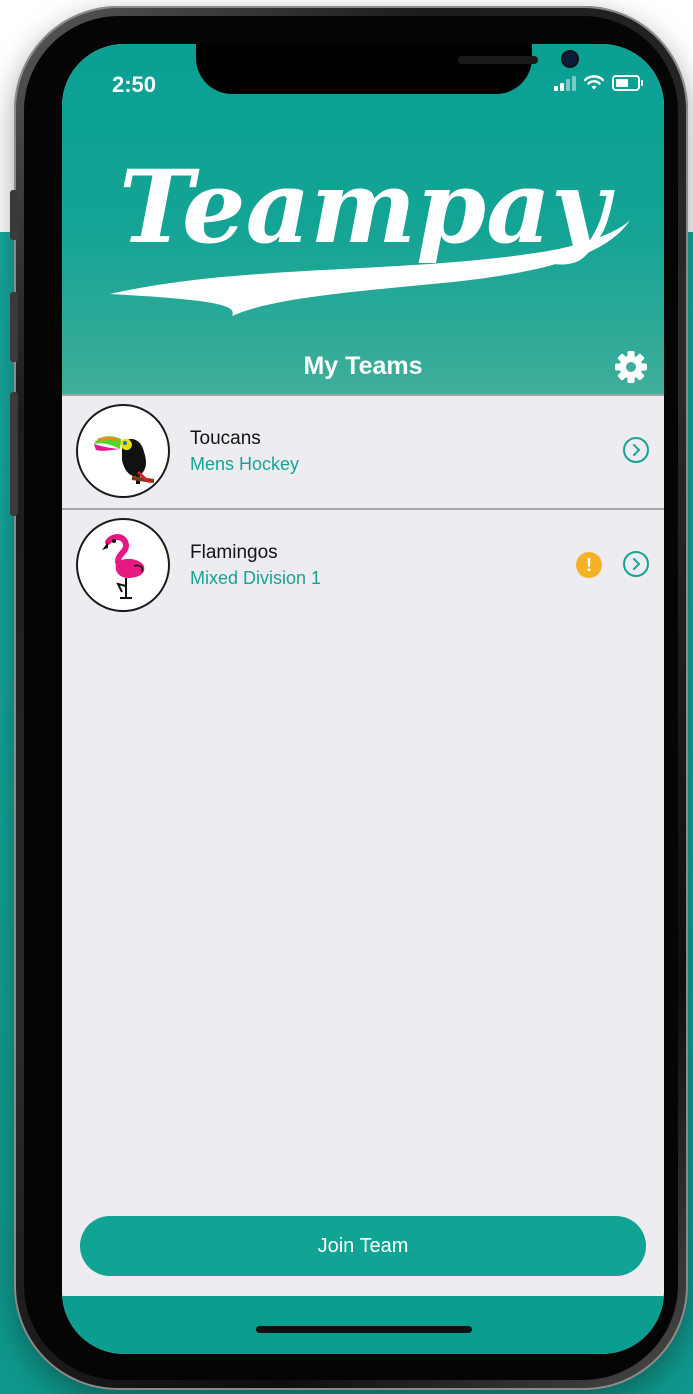 The image size is (693, 1394). I want to click on toucan-avatar-icon, so click(123, 451).